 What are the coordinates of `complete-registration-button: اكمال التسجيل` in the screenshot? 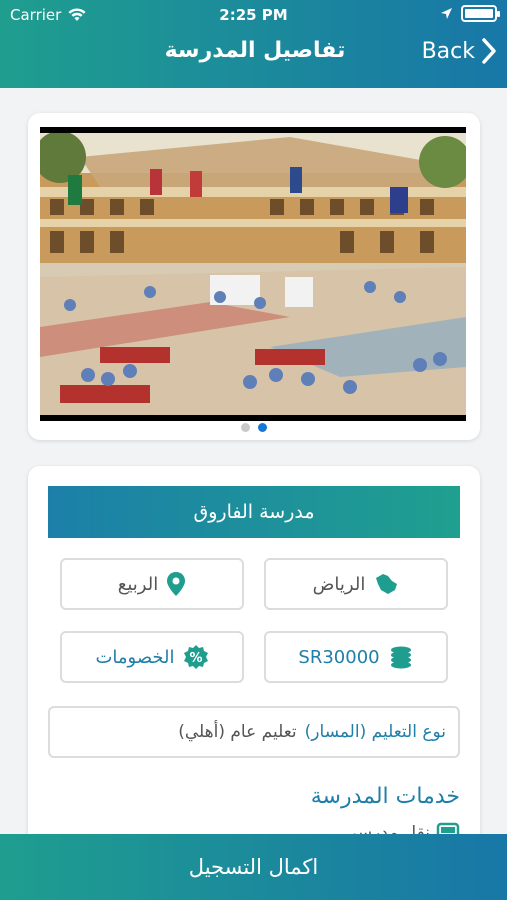 It's located at (253, 867).